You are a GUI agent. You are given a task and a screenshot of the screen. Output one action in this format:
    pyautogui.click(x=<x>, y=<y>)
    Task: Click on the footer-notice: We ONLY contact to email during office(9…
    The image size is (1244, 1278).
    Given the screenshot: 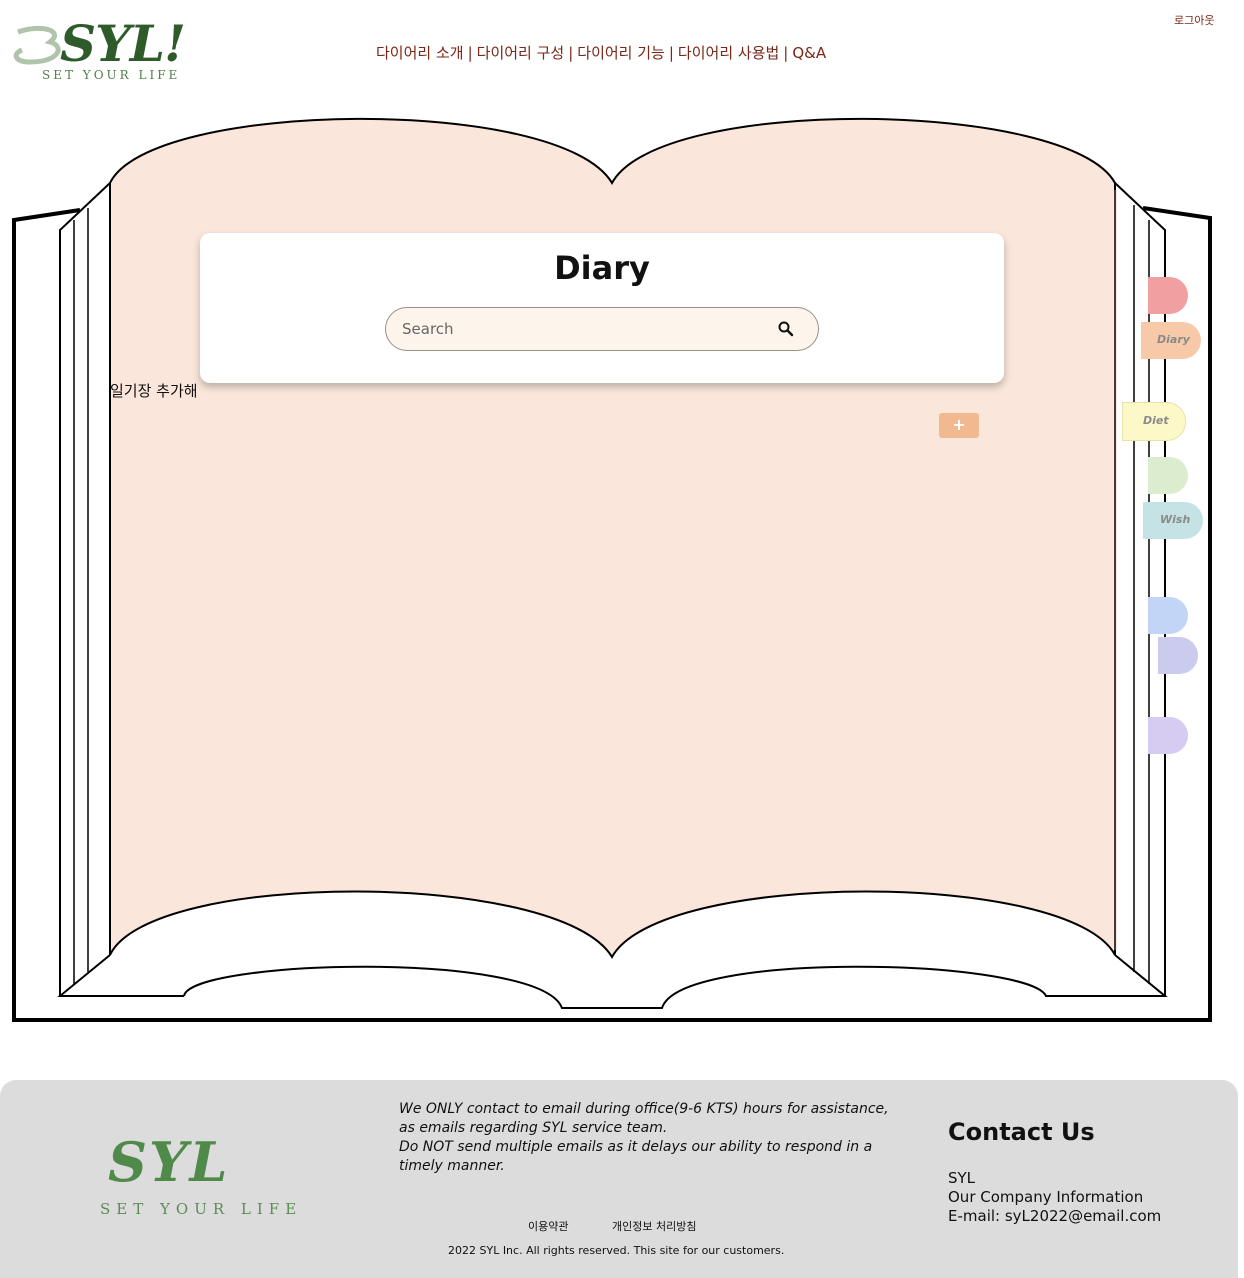 What is the action you would take?
    pyautogui.click(x=644, y=1138)
    